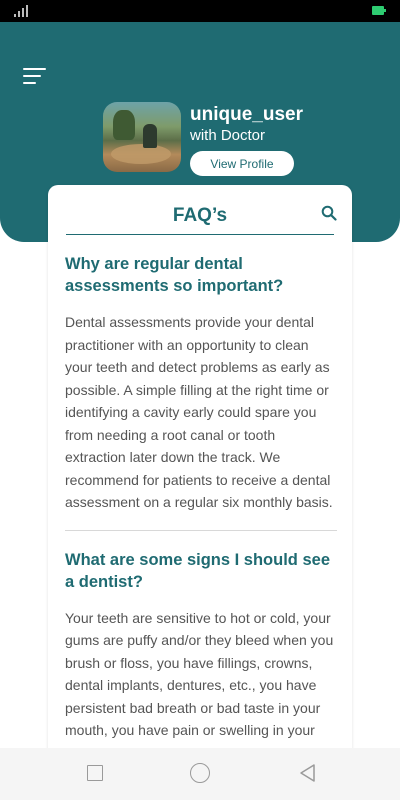  I want to click on square-icon, so click(95, 773).